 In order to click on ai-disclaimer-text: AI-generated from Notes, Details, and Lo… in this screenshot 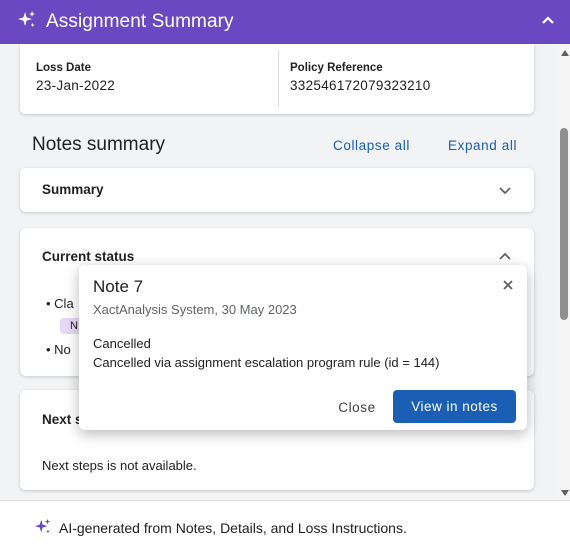, I will do `click(233, 528)`.